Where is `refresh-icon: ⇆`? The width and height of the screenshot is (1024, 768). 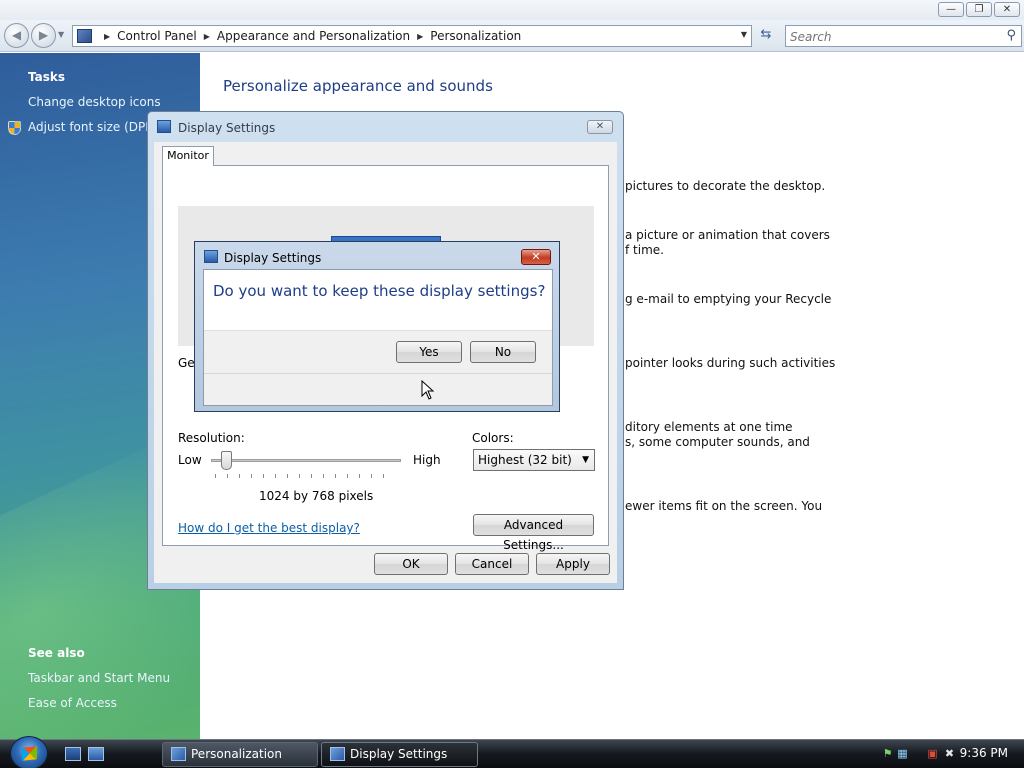 refresh-icon: ⇆ is located at coordinates (766, 36).